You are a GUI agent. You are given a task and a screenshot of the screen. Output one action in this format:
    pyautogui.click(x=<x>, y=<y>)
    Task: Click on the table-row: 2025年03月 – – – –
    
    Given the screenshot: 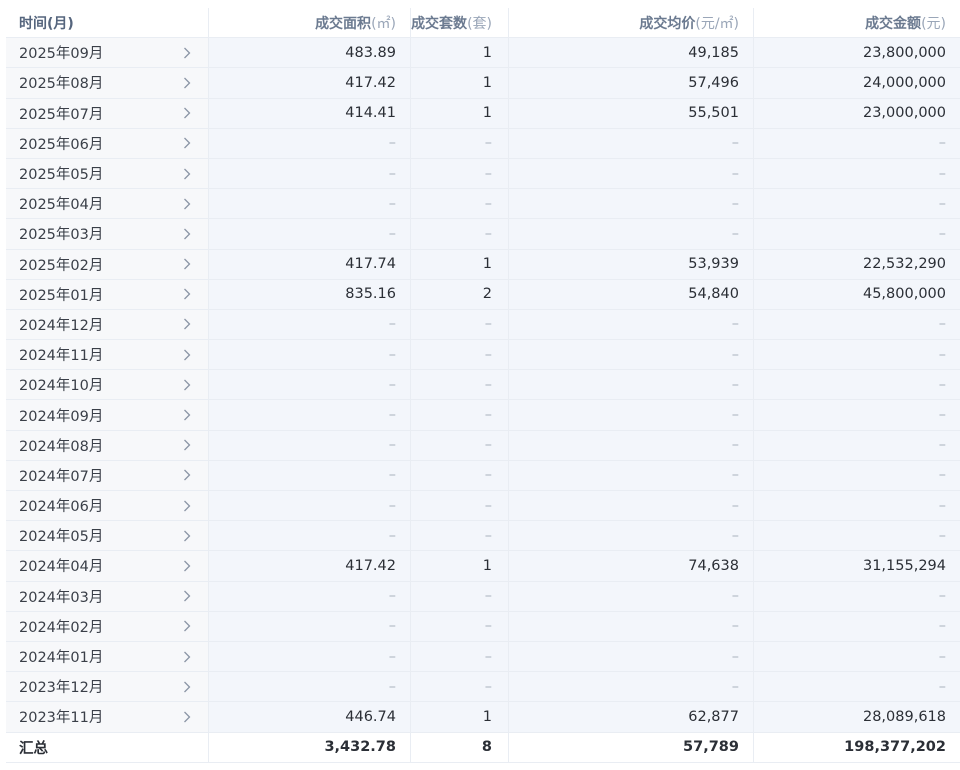 What is the action you would take?
    pyautogui.click(x=483, y=234)
    